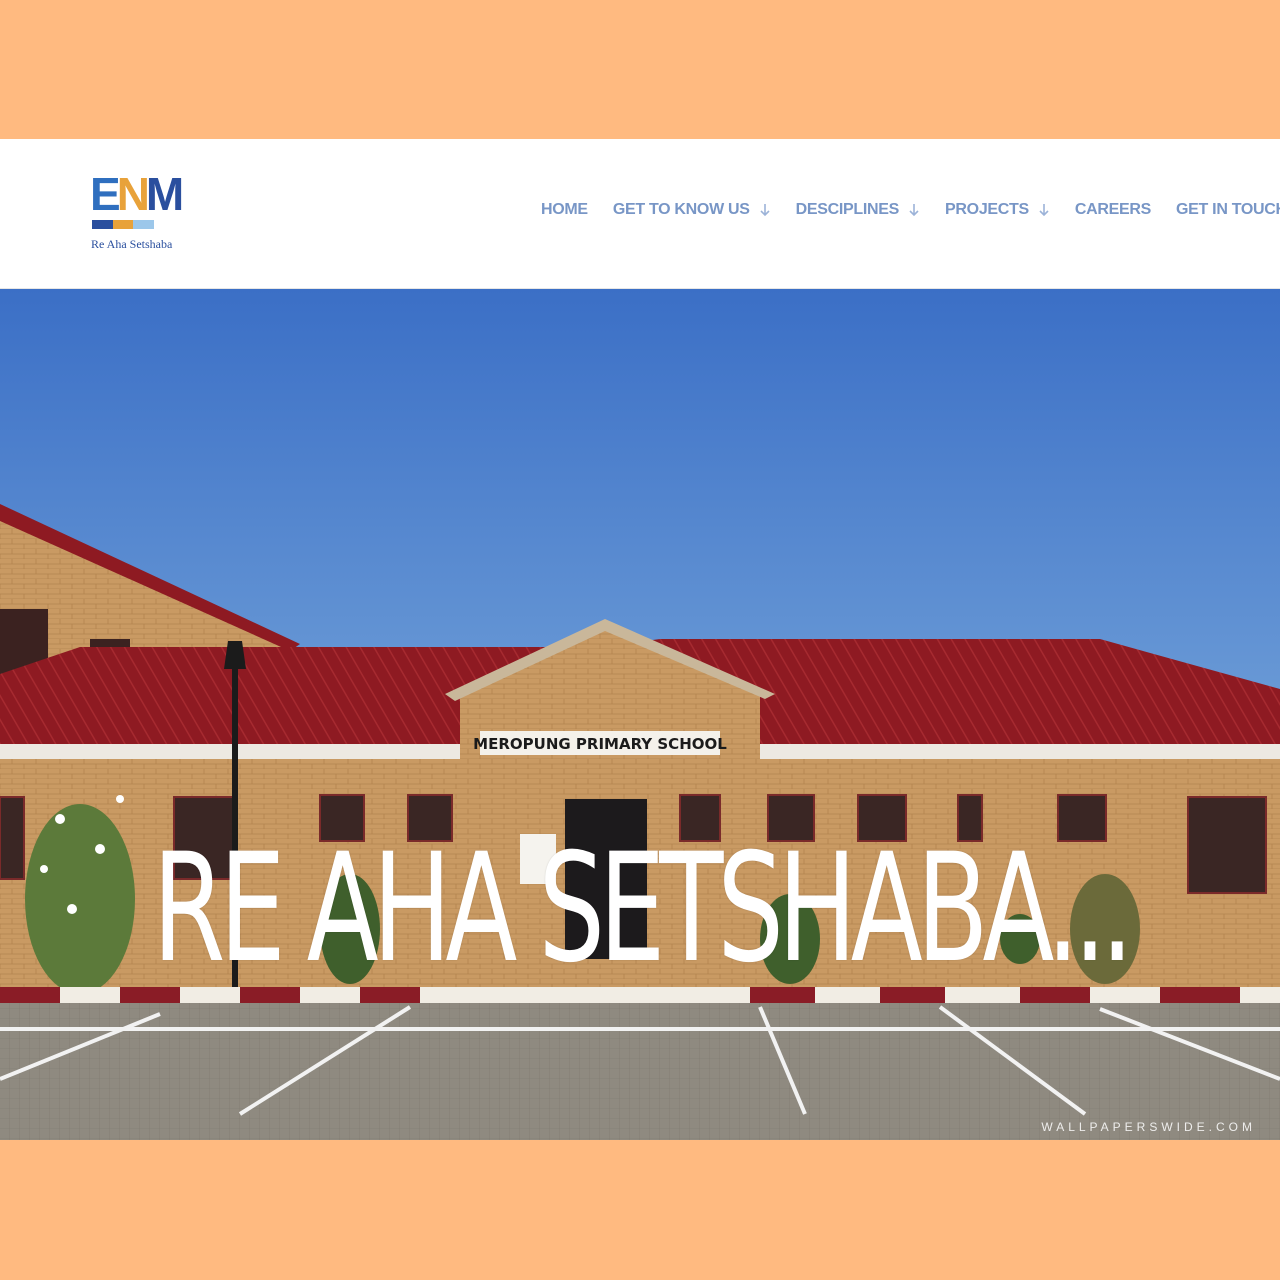 This screenshot has height=1280, width=1280. What do you see at coordinates (847, 209) in the screenshot?
I see `nav-label: DESCIPLINES` at bounding box center [847, 209].